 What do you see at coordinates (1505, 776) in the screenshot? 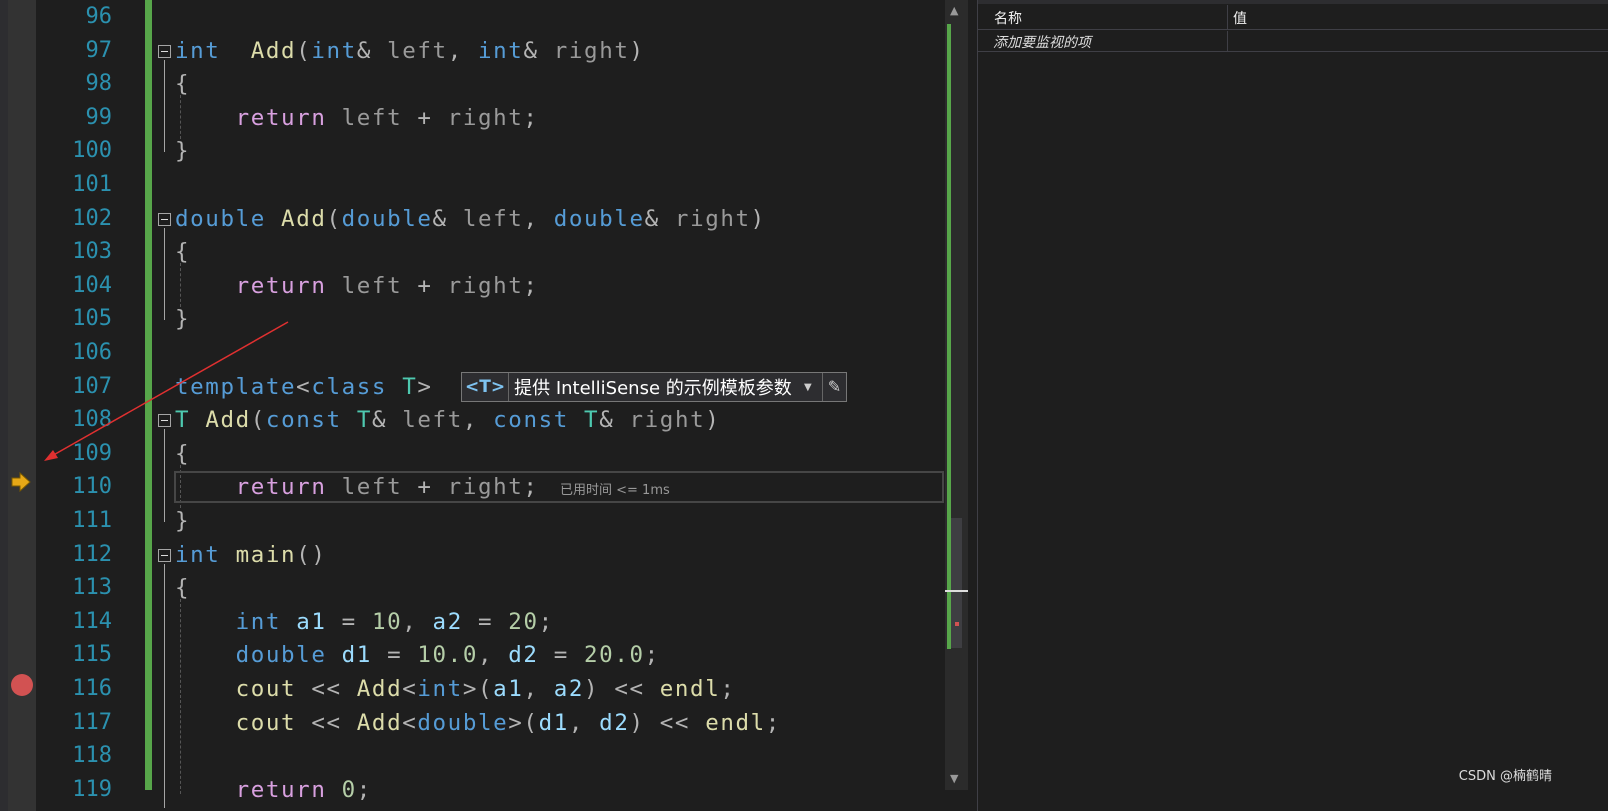
I see `watermark: CSDN @楠鹤晴` at bounding box center [1505, 776].